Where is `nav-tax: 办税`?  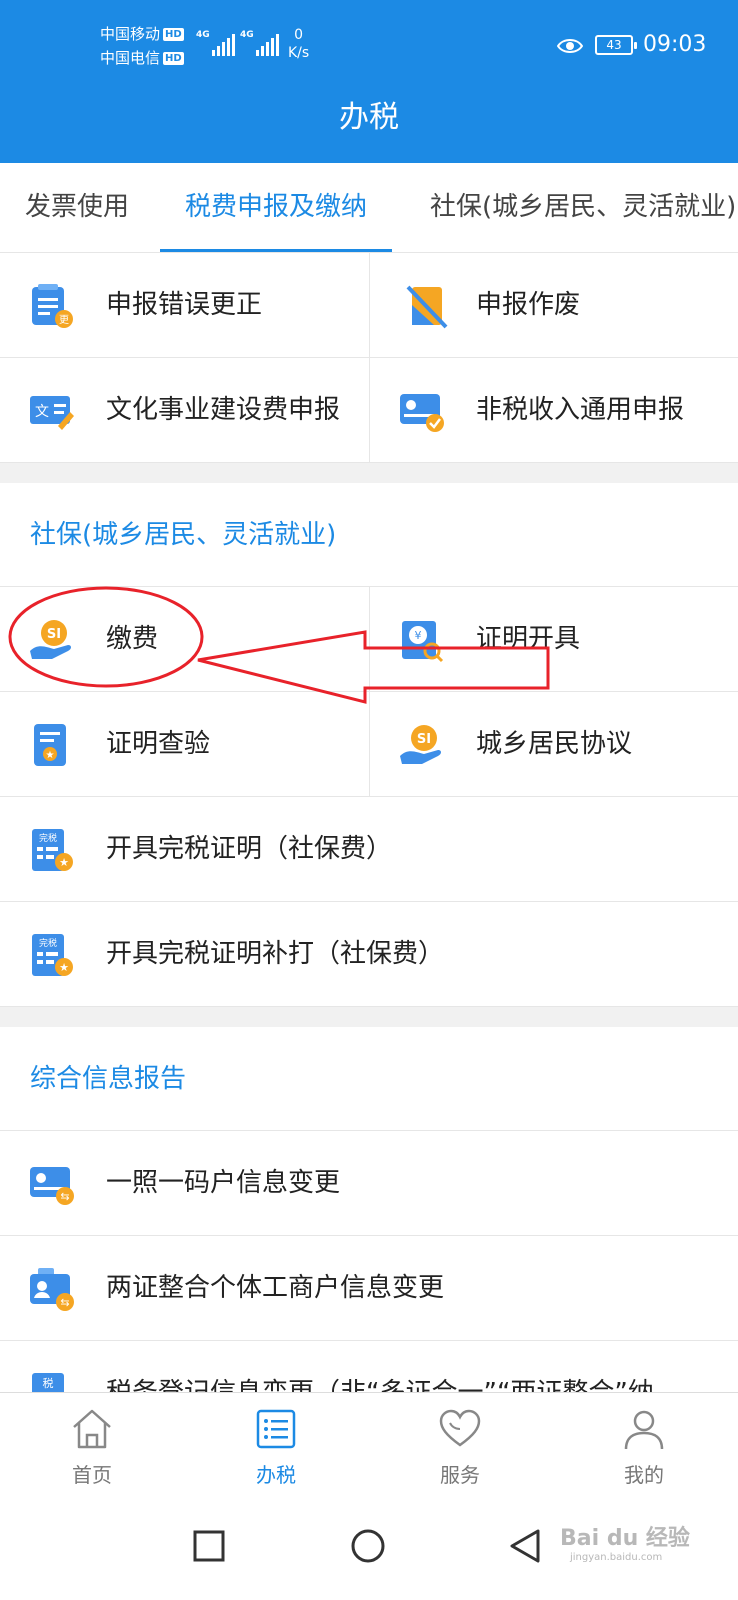 nav-tax: 办税 is located at coordinates (276, 1448).